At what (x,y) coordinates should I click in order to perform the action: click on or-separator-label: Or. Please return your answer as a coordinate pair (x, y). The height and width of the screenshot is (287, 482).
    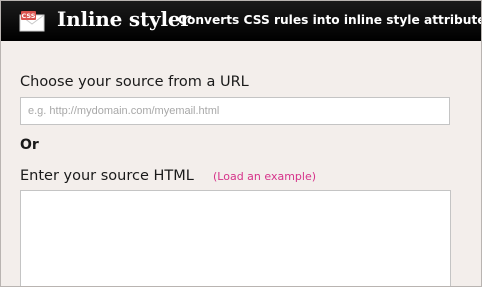
    Looking at the image, I should click on (29, 145).